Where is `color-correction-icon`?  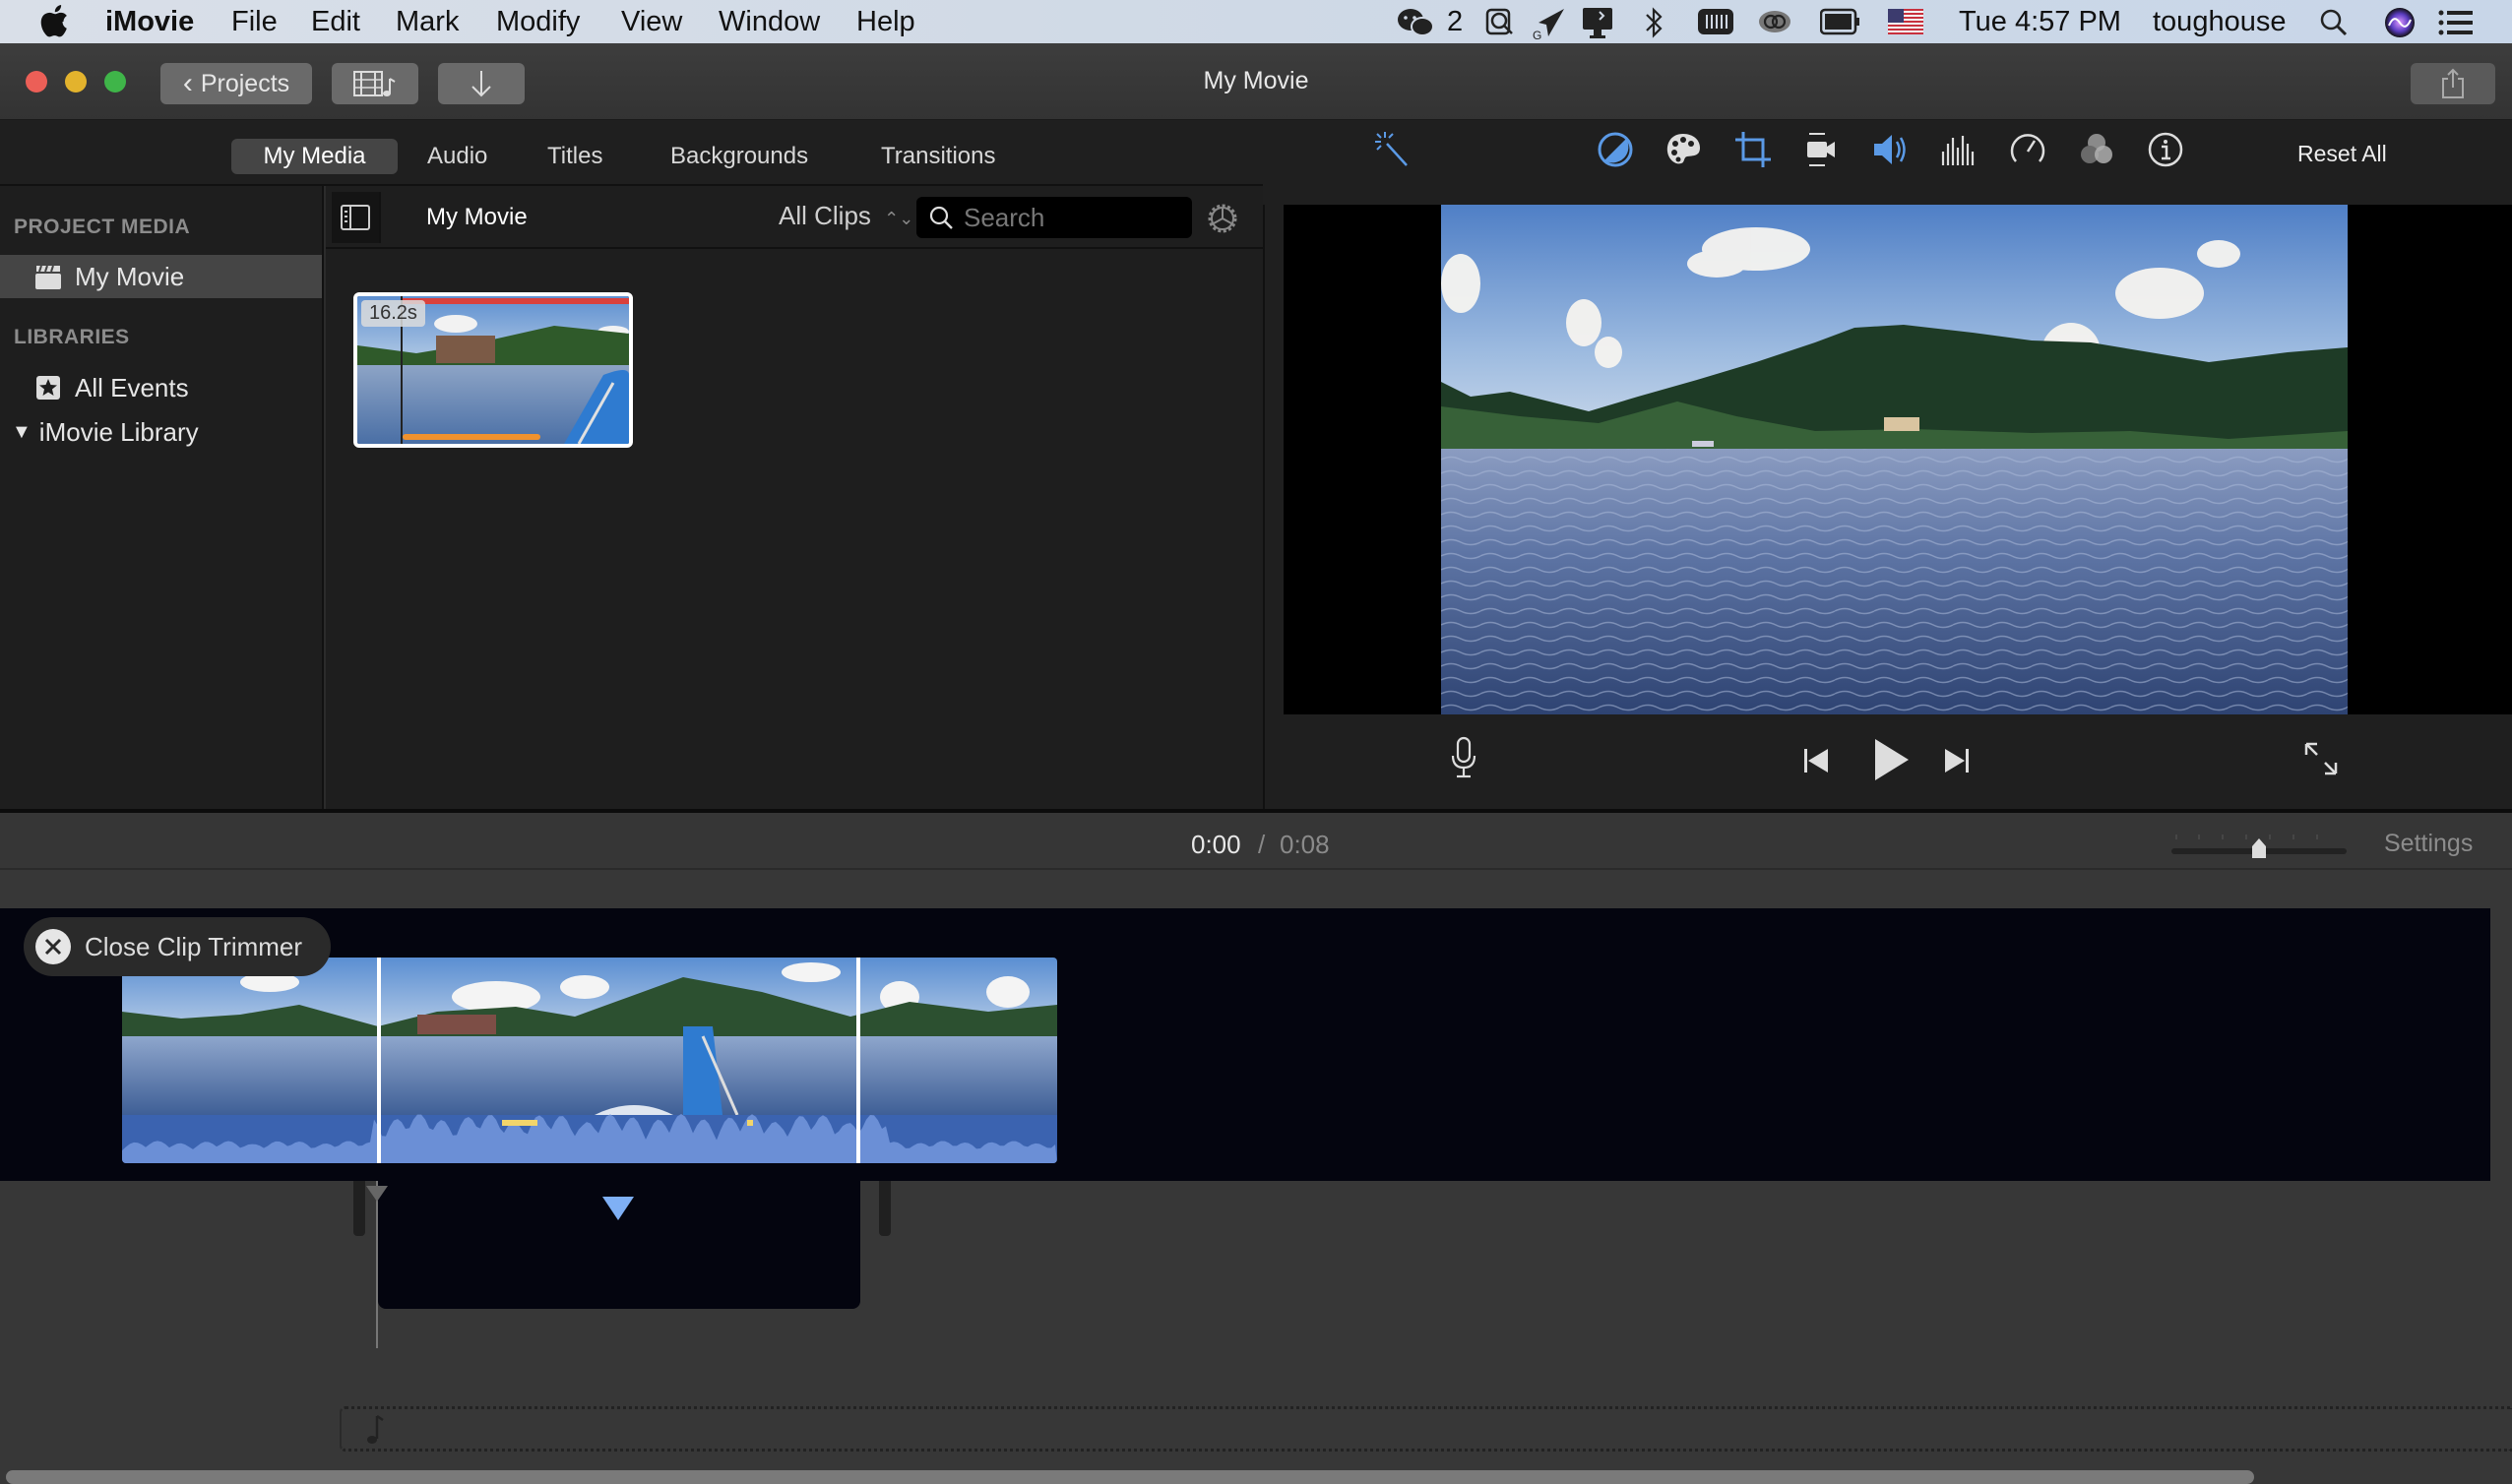 color-correction-icon is located at coordinates (1684, 150).